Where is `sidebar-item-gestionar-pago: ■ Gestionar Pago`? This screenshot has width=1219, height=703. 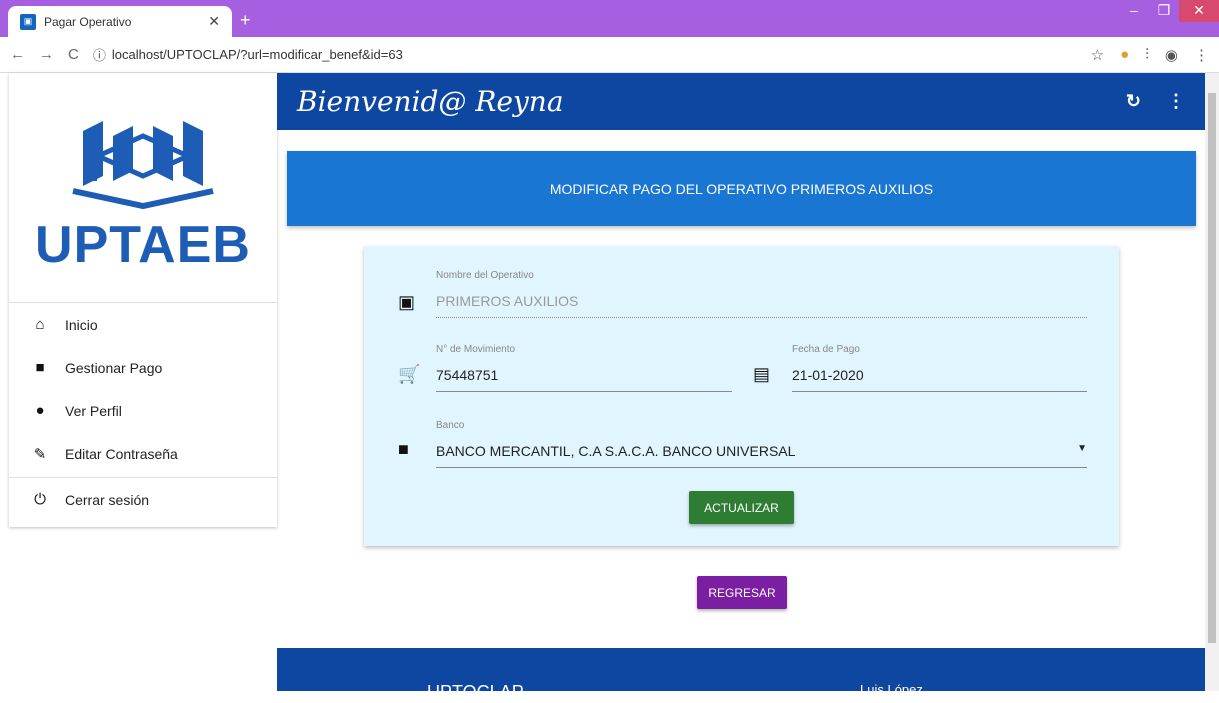
sidebar-item-gestionar-pago: ■ Gestionar Pago is located at coordinates (143, 367).